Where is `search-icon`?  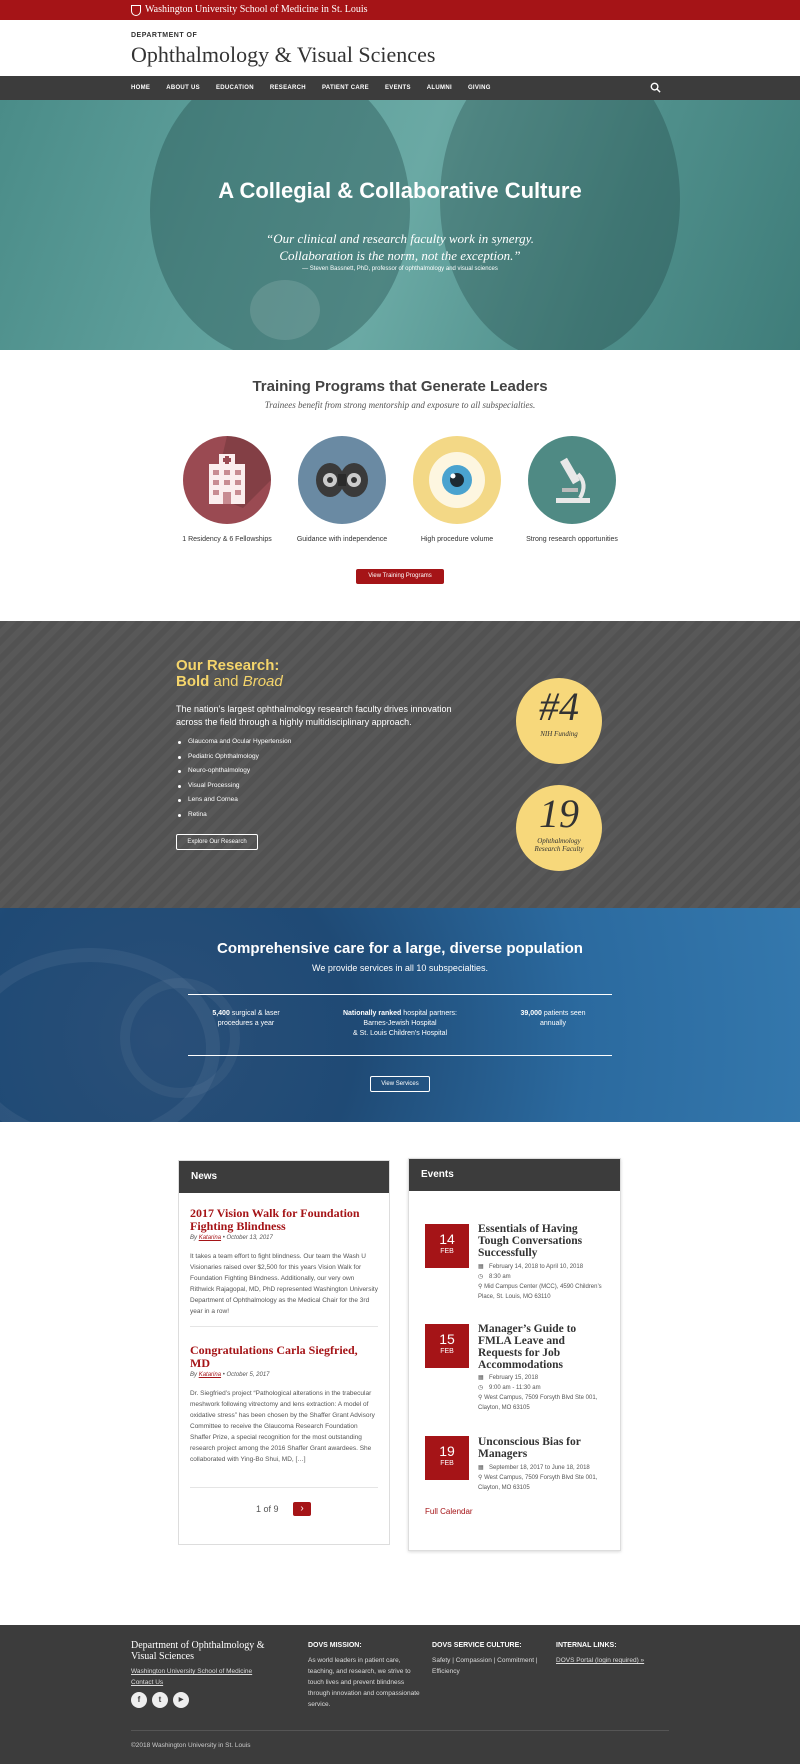
search-icon is located at coordinates (655, 87).